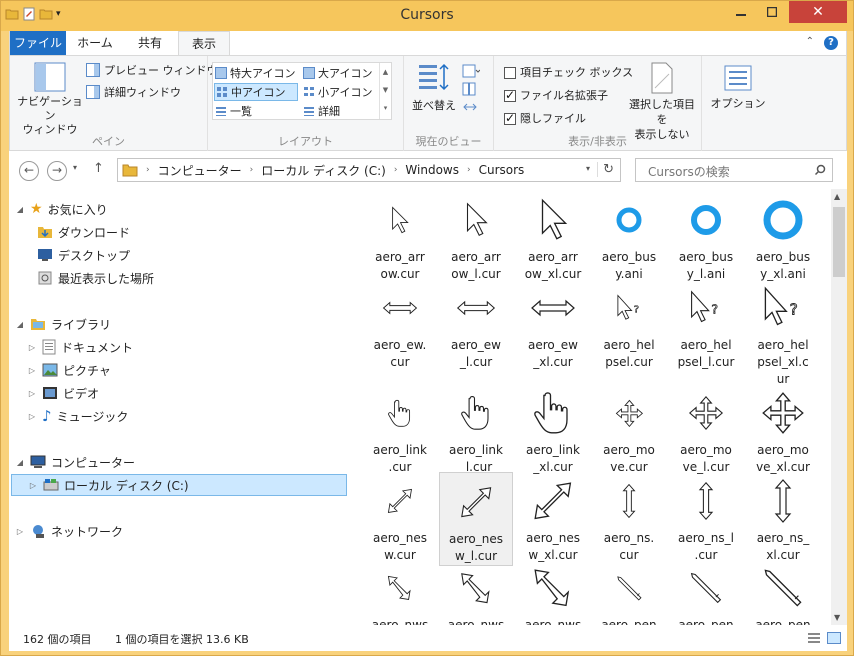  I want to click on file-item: aero_link _l.cur, so click(476, 430).